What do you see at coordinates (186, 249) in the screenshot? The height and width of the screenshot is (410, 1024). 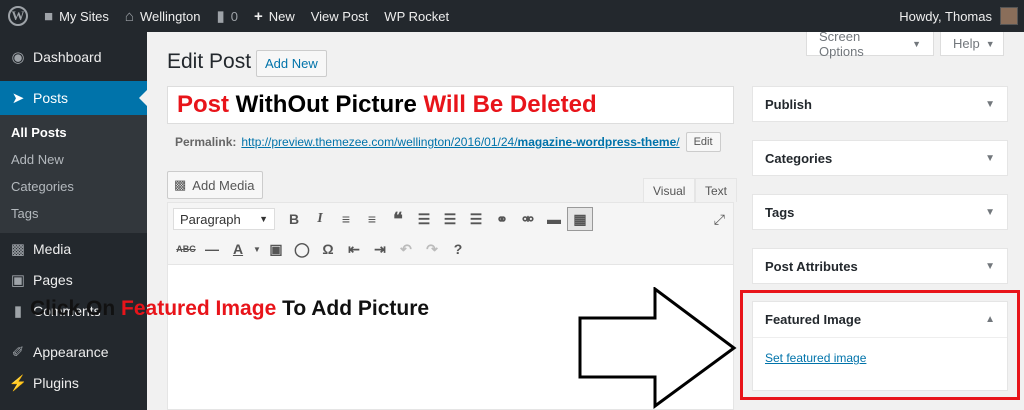 I see `strikethrough-icon: ABC` at bounding box center [186, 249].